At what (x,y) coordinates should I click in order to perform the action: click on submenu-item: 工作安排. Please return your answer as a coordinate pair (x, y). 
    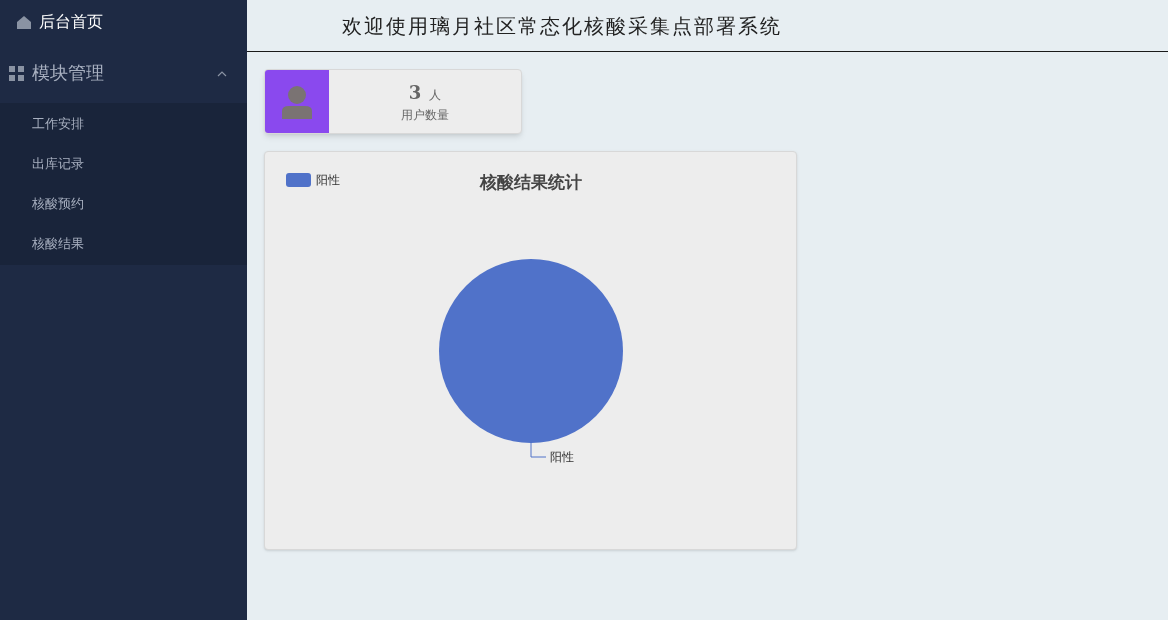
    Looking at the image, I should click on (123, 124).